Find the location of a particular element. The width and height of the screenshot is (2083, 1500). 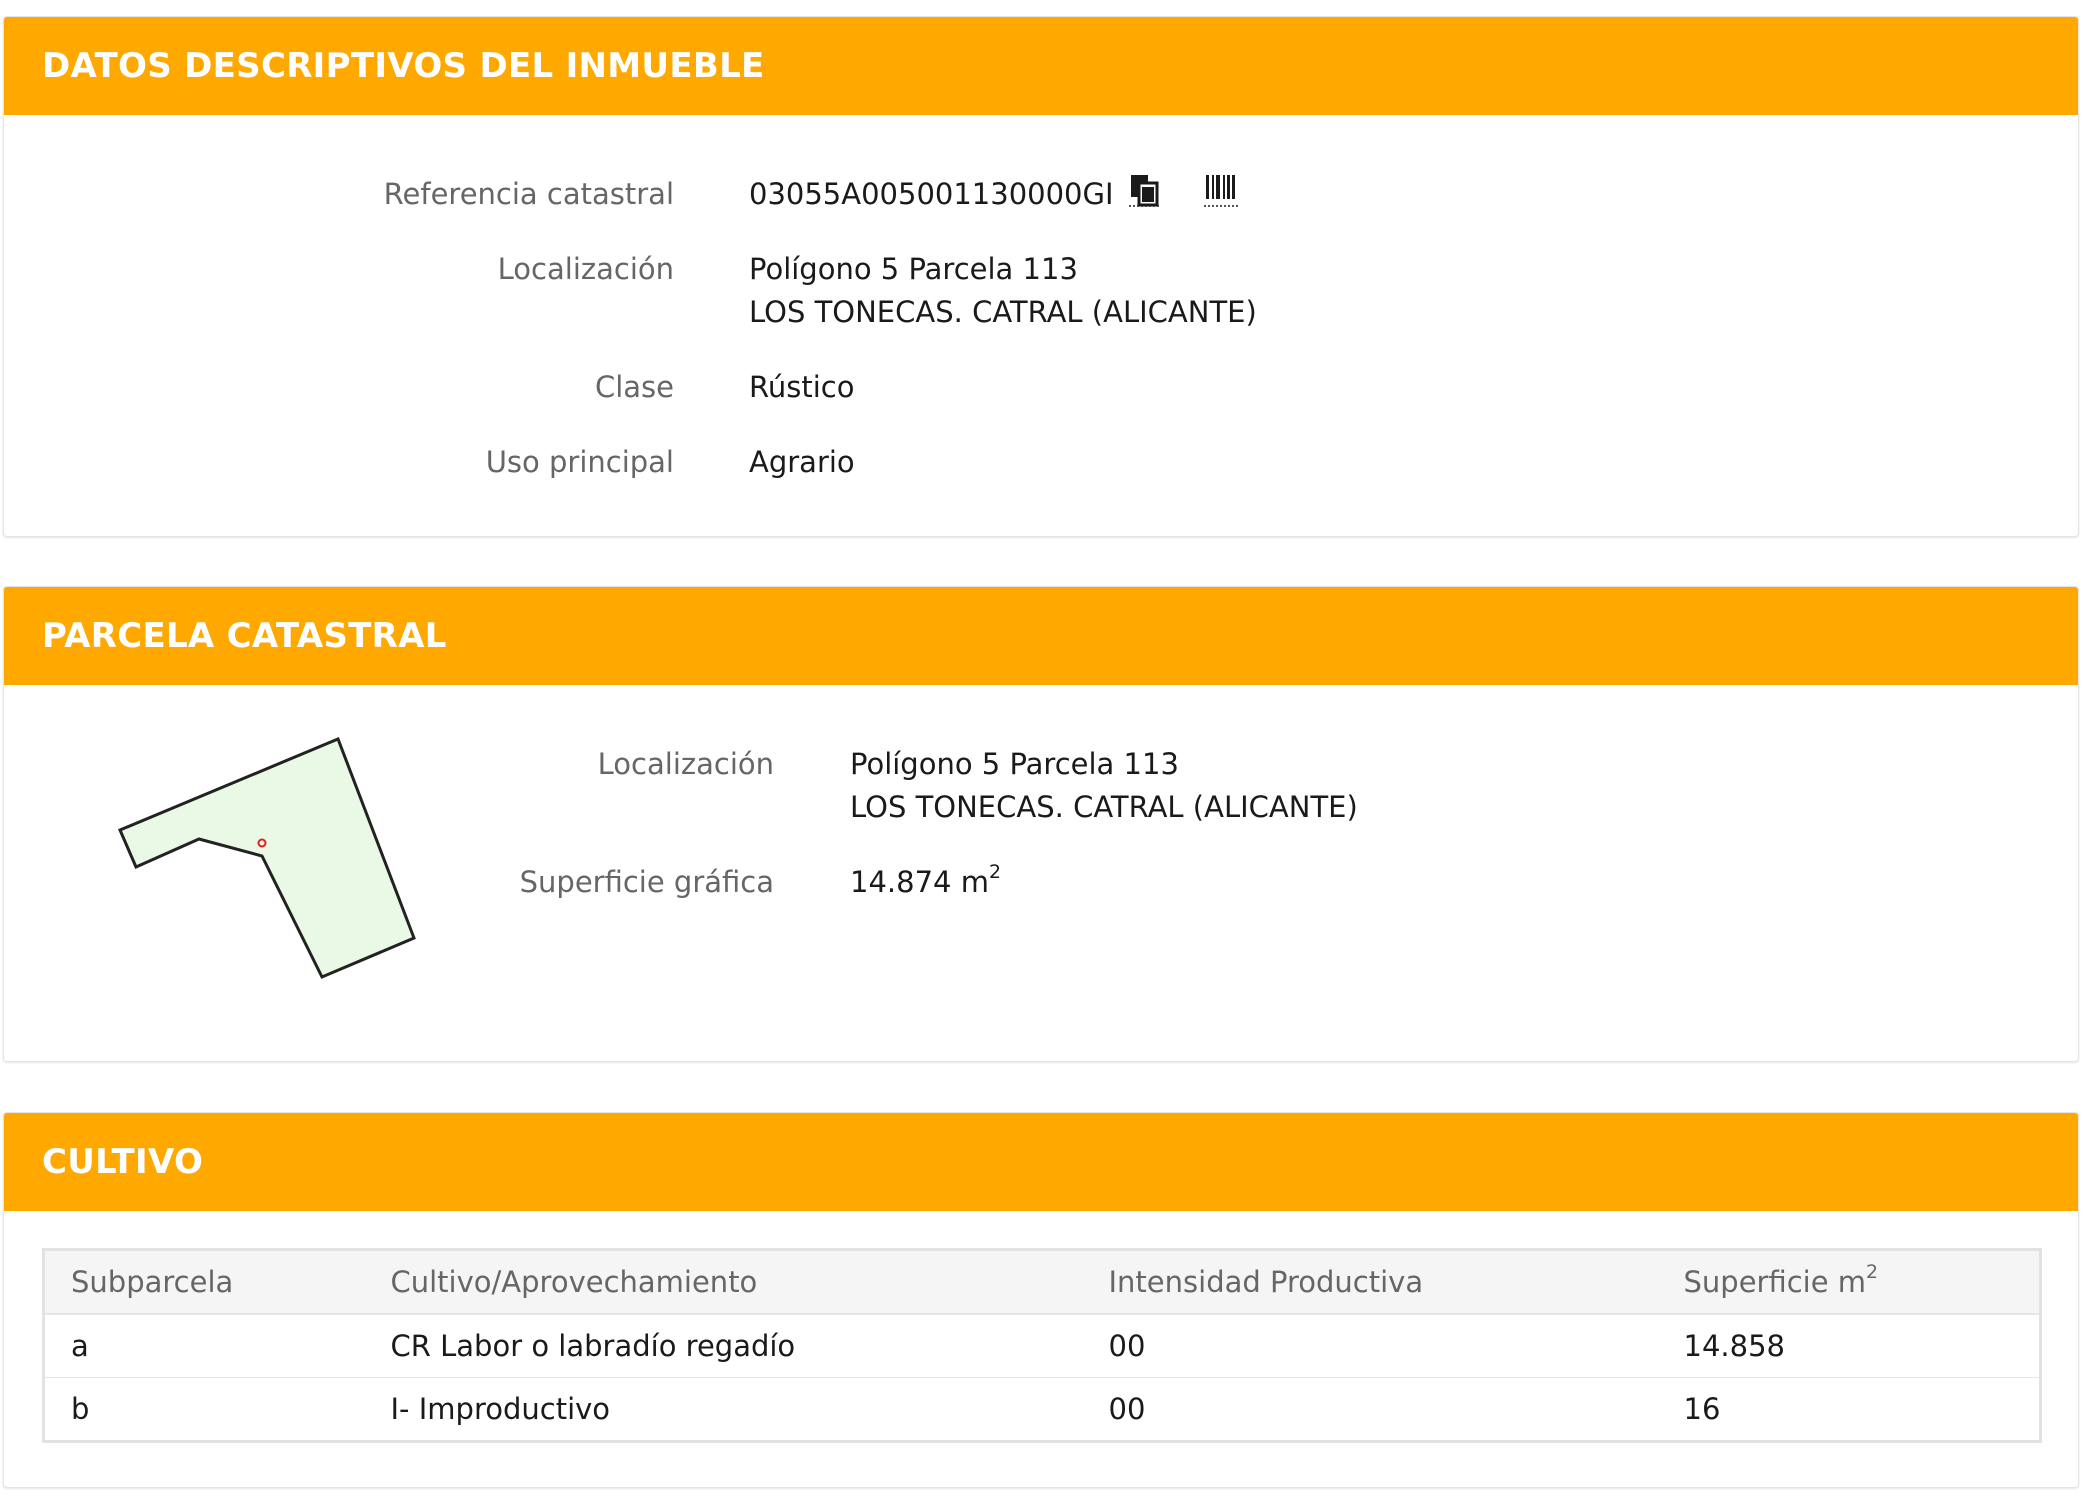

header-cultivo: Cultivo/Aprovechamiento is located at coordinates (723, 1282).